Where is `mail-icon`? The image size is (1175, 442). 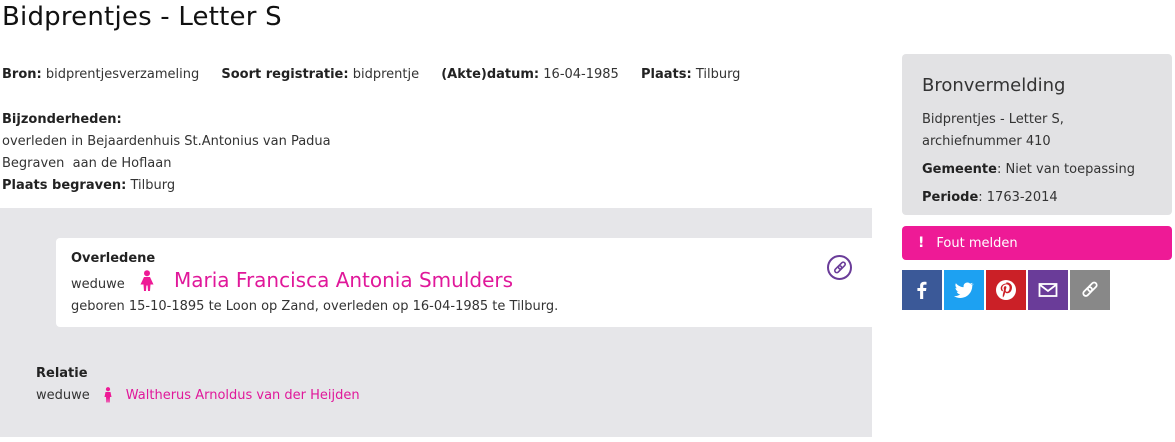
mail-icon is located at coordinates (1048, 290).